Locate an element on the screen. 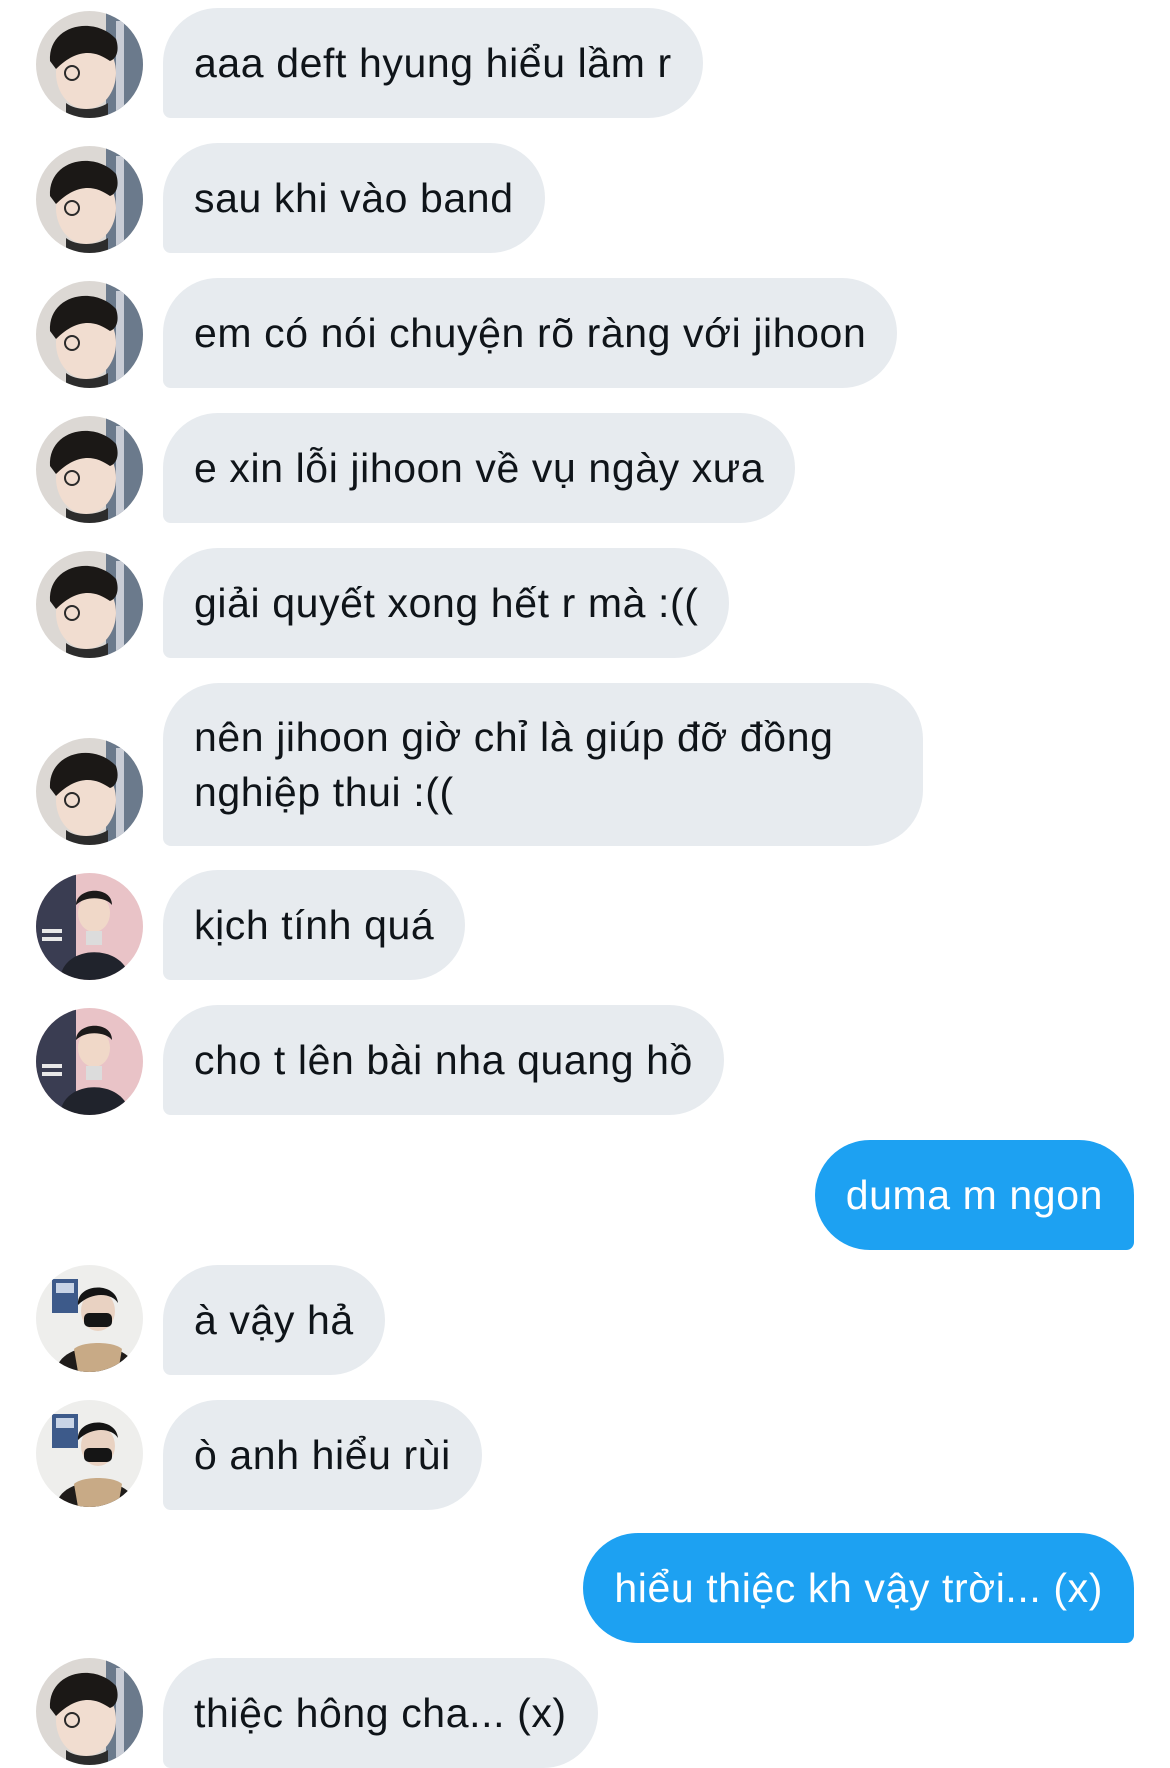 The image size is (1170, 1768). message-row: em có nói chuyện rõ ràng với jihoon is located at coordinates (585, 333).